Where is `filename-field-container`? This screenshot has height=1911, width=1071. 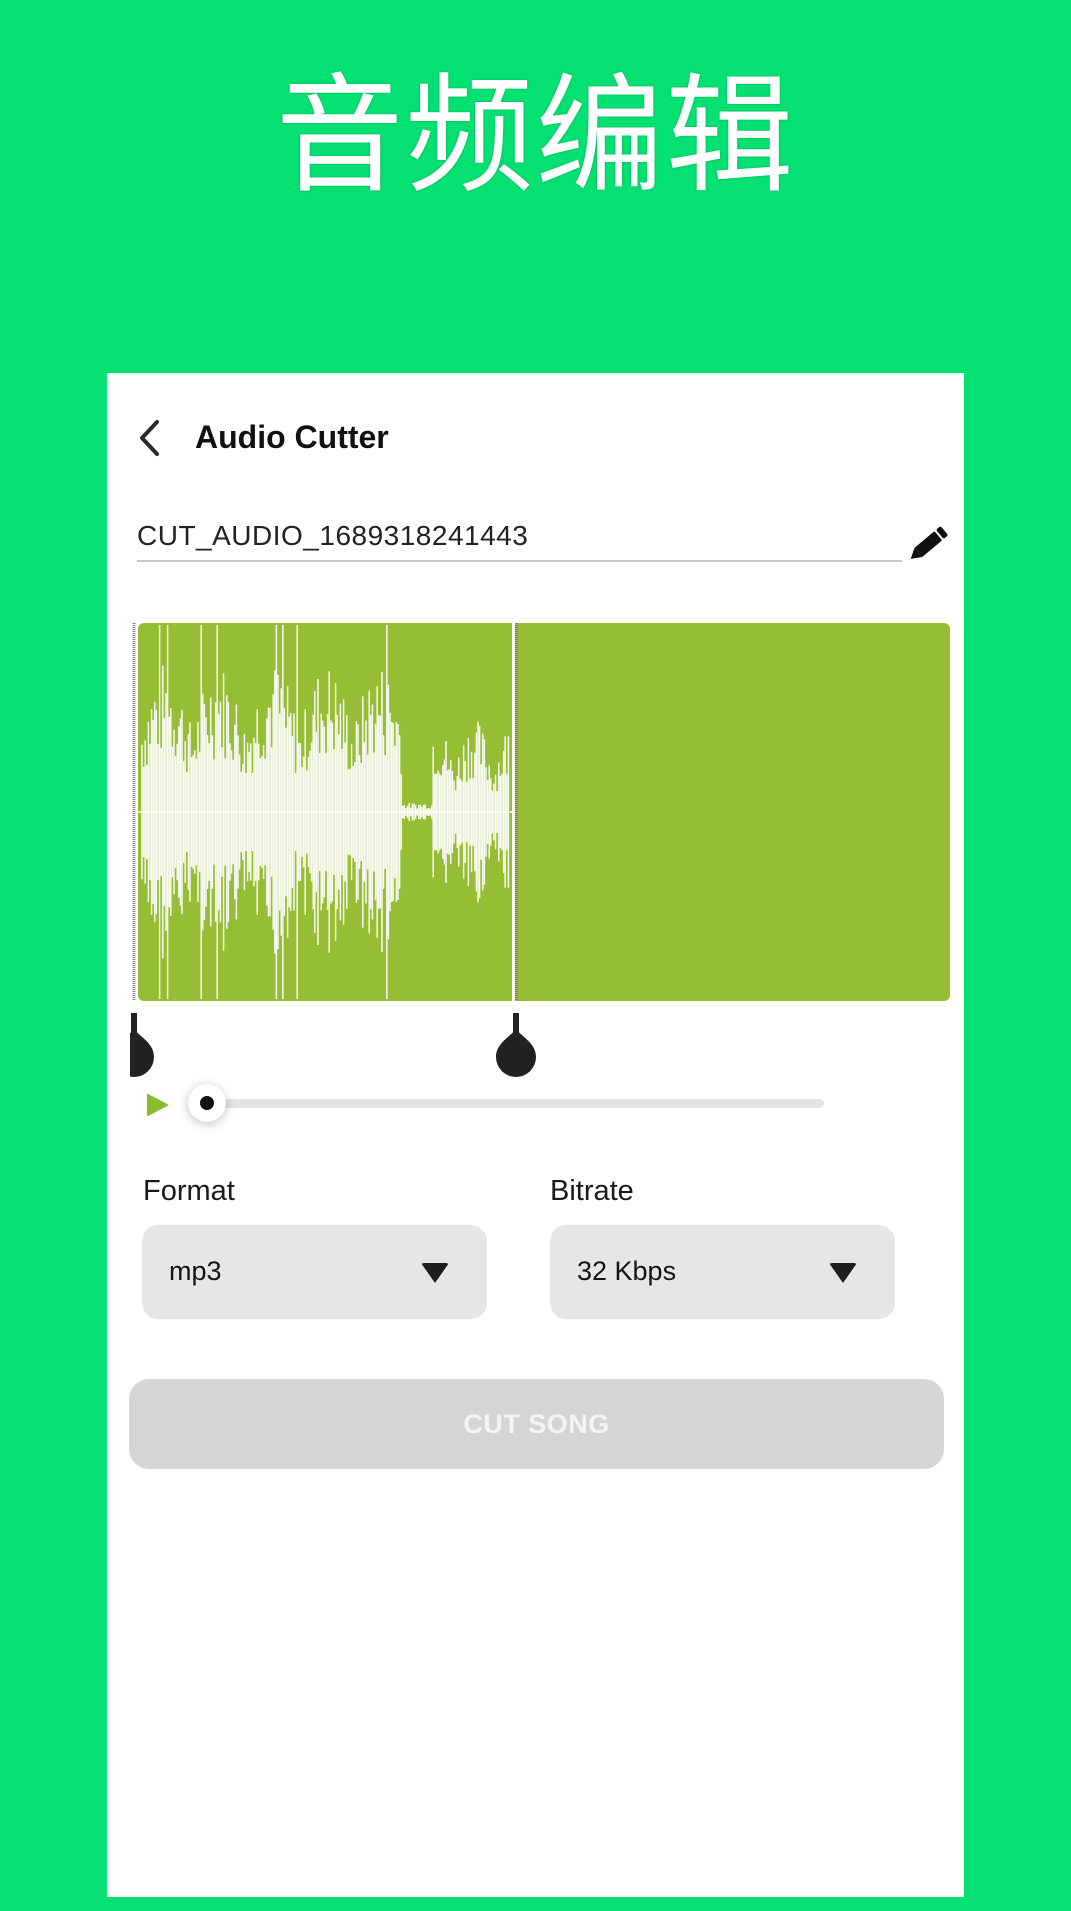 filename-field-container is located at coordinates (519, 540).